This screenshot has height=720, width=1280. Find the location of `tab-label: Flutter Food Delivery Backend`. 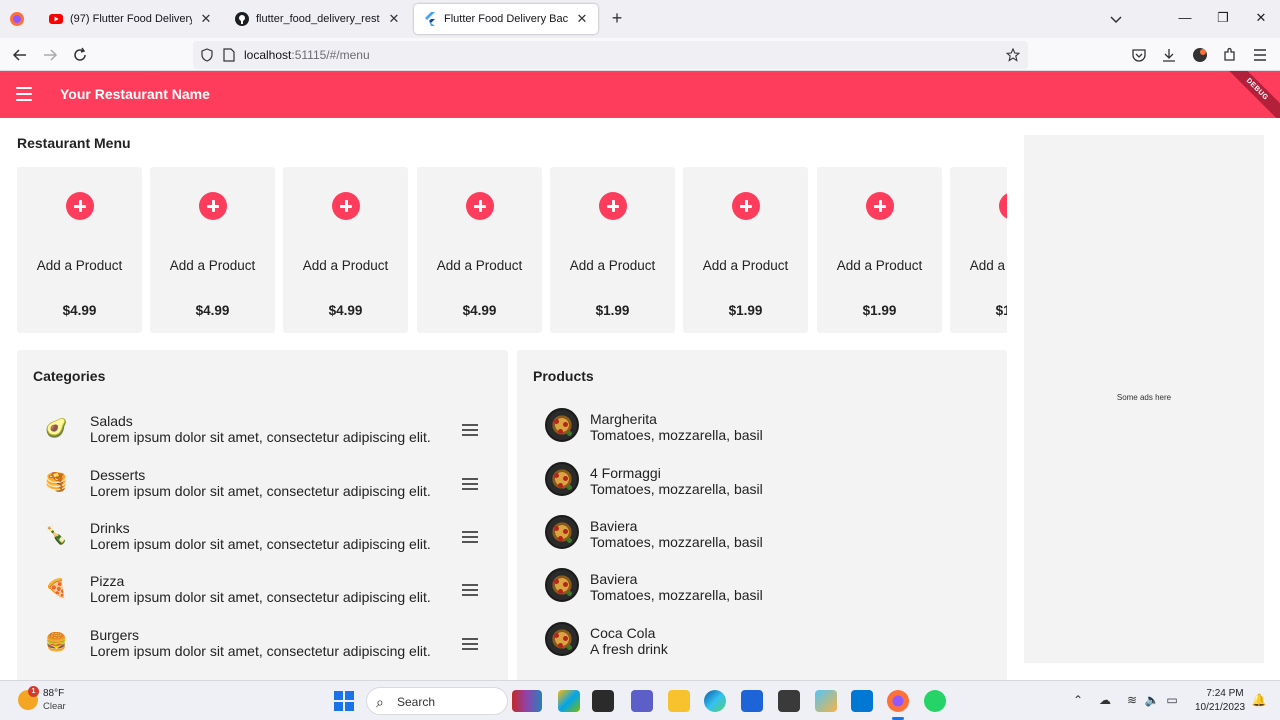

tab-label: Flutter Food Delivery Backend is located at coordinates (506, 19).